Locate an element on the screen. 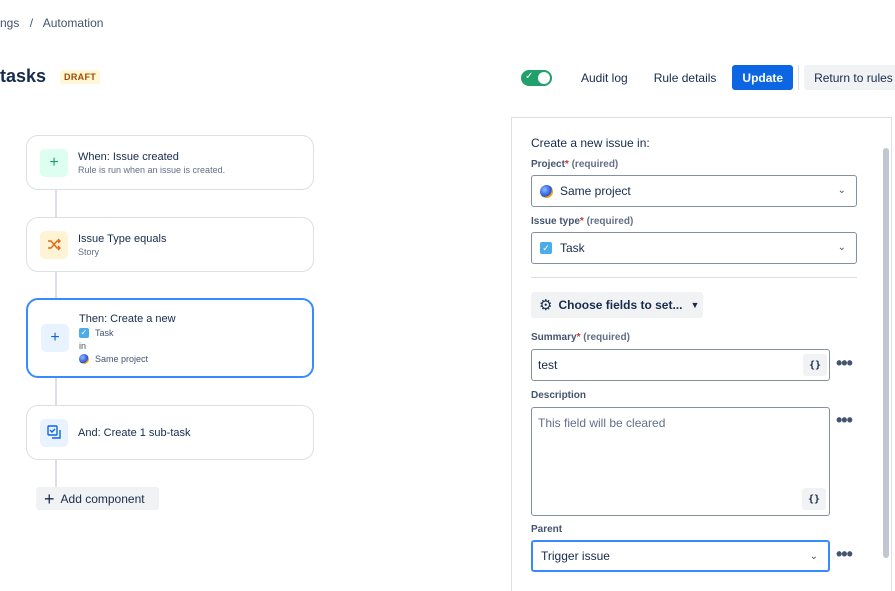 Image resolution: width=895 pixels, height=591 pixels. breadcrumb-item-settings: ngs is located at coordinates (9, 23).